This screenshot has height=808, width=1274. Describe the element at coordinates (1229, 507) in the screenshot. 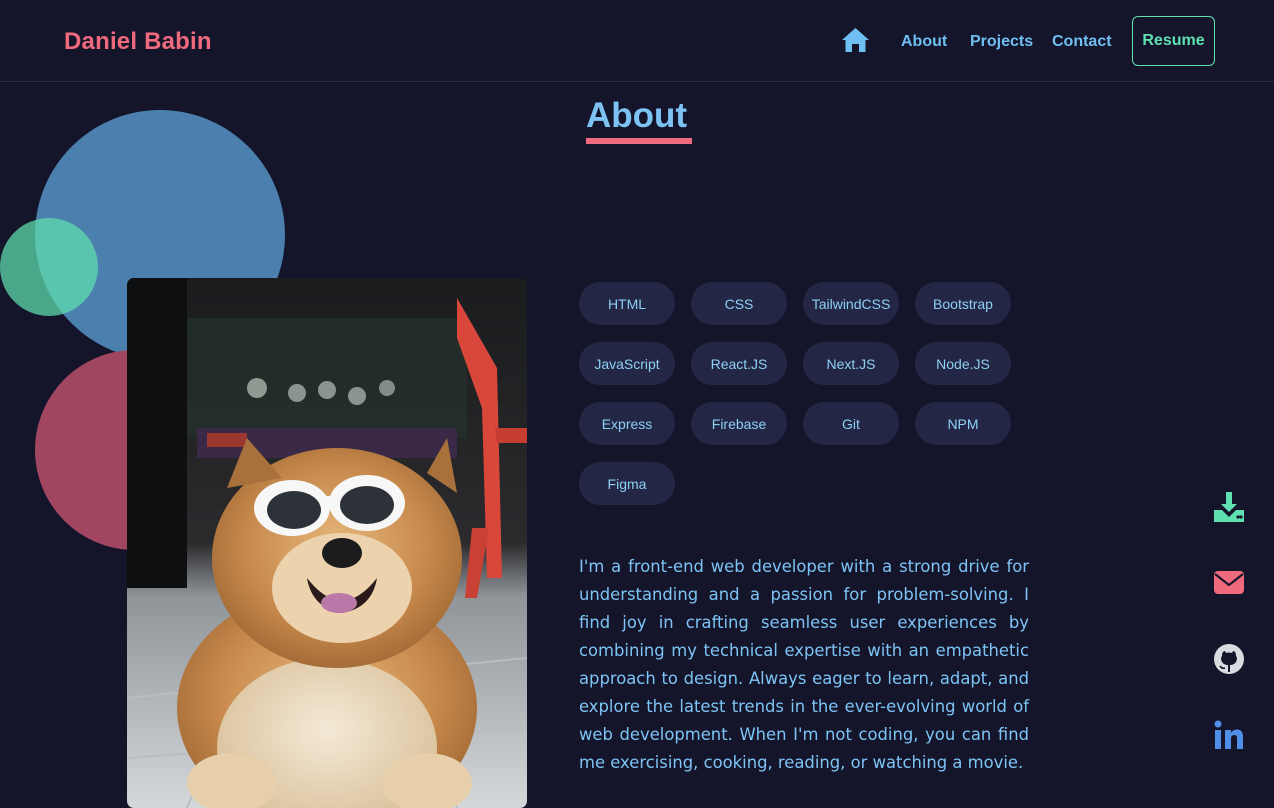

I see `download-icon` at that location.